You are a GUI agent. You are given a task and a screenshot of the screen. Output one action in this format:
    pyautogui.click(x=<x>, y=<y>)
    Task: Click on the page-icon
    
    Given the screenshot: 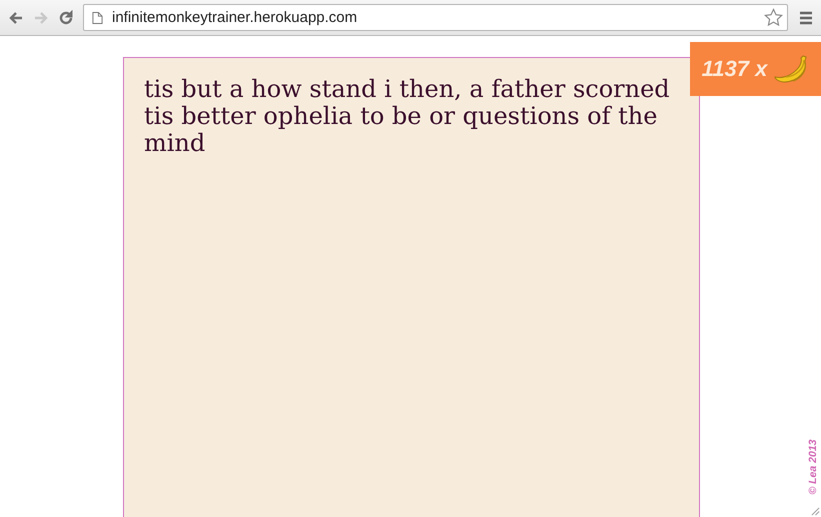 What is the action you would take?
    pyautogui.click(x=97, y=17)
    